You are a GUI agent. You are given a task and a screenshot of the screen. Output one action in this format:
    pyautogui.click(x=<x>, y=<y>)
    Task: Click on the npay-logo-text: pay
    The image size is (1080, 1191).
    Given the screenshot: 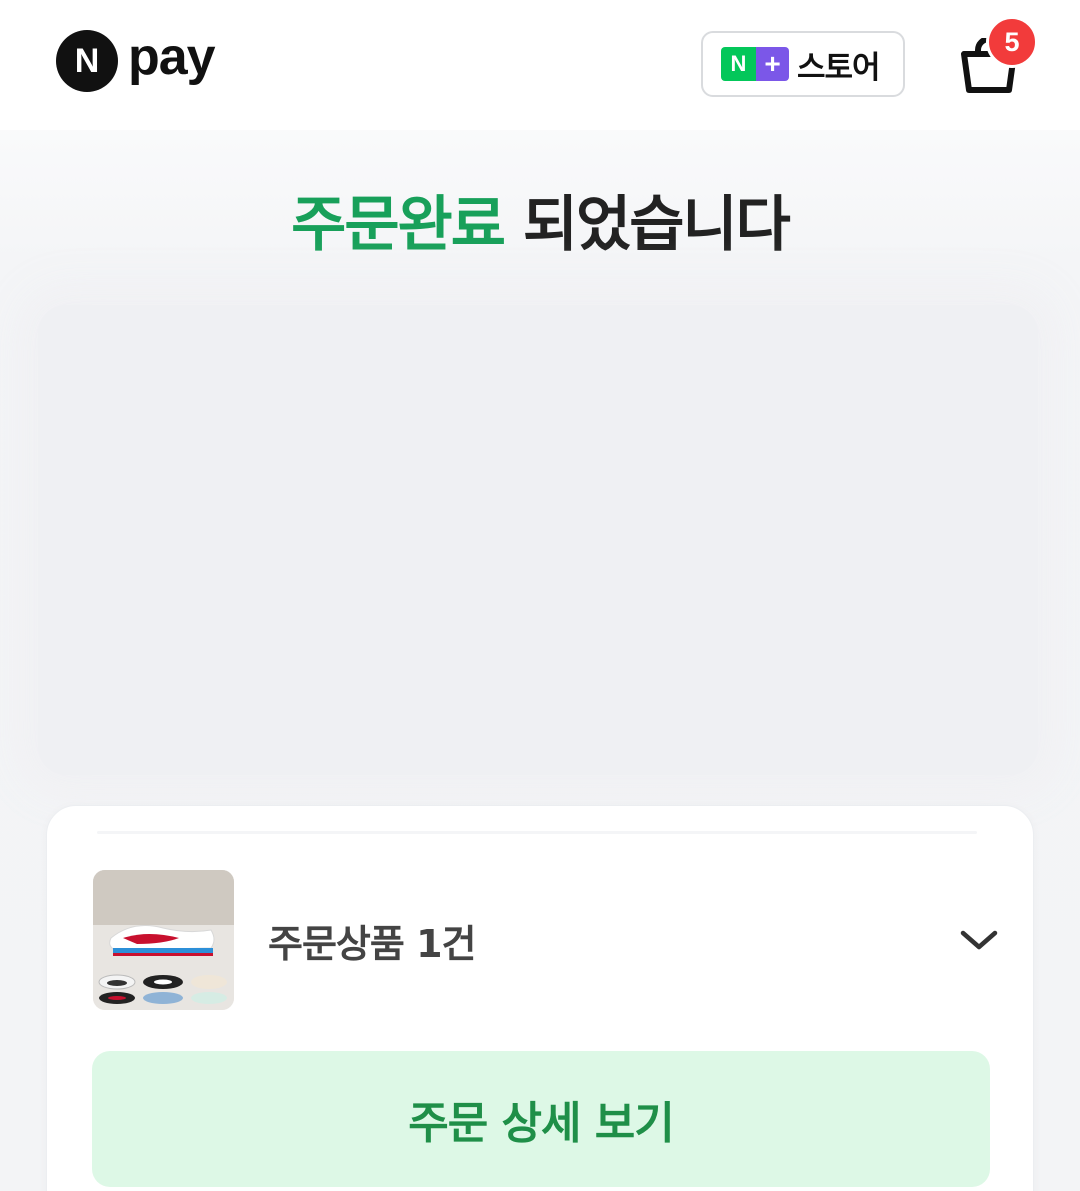 What is the action you would take?
    pyautogui.click(x=172, y=57)
    